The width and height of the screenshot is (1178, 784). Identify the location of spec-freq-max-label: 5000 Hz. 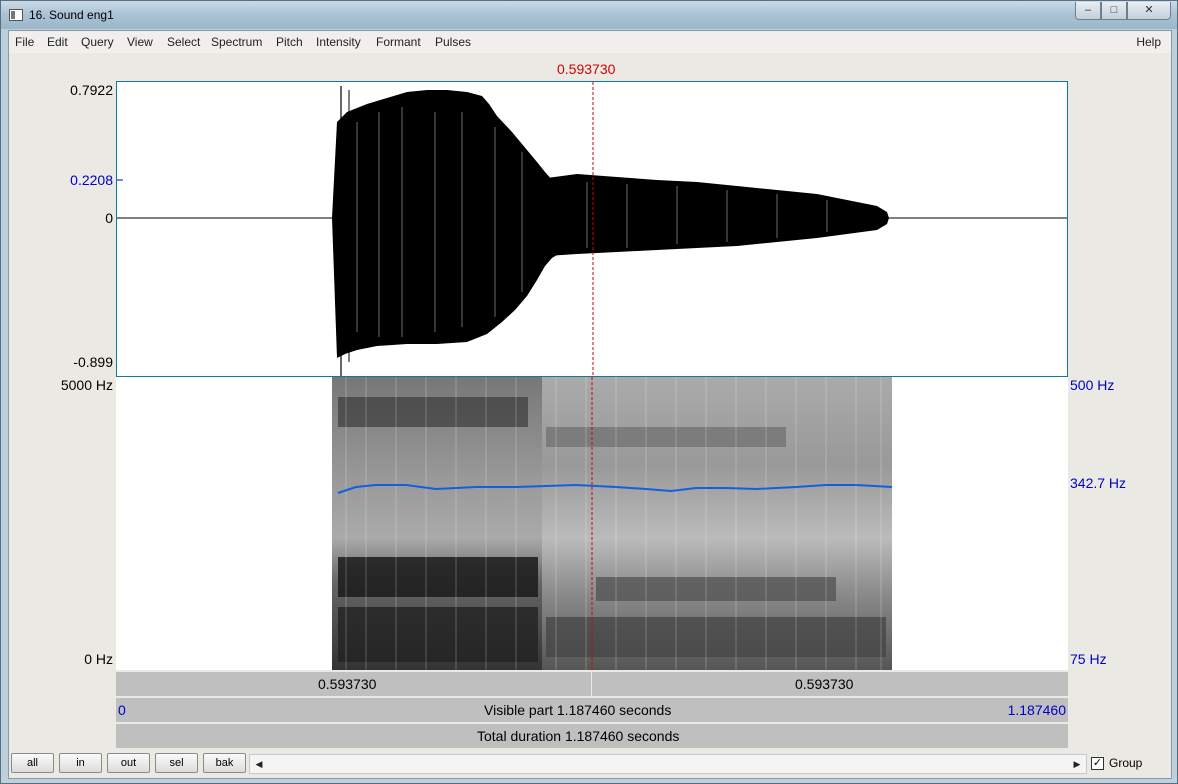
(86, 385).